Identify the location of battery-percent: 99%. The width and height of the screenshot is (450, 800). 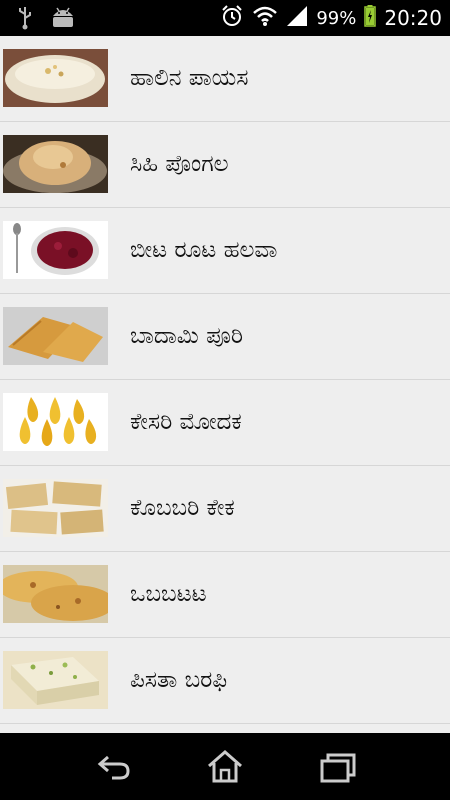
(336, 18).